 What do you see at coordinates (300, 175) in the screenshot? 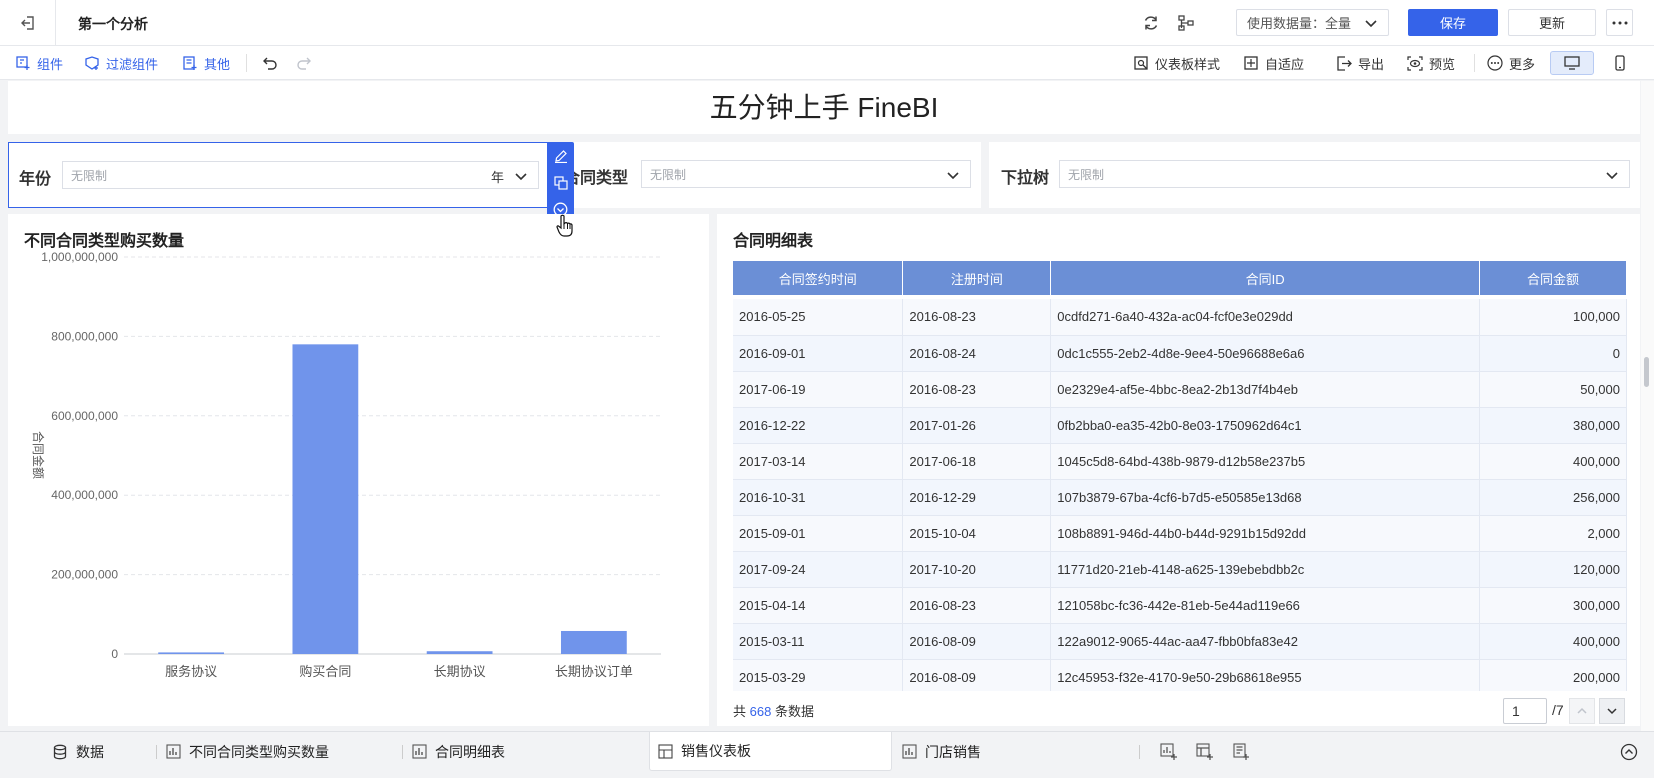
I see `year-filter-input: 无限制 年` at bounding box center [300, 175].